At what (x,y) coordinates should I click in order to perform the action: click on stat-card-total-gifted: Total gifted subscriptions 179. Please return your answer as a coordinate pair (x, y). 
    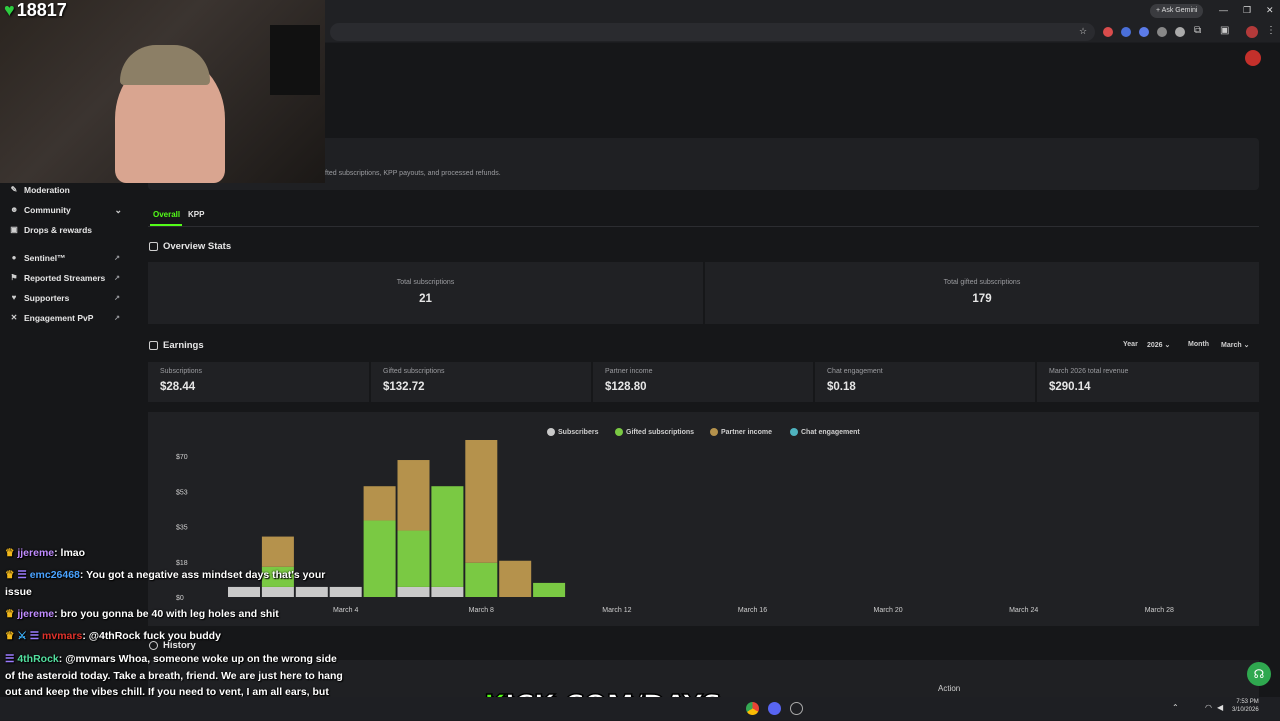
    Looking at the image, I should click on (982, 293).